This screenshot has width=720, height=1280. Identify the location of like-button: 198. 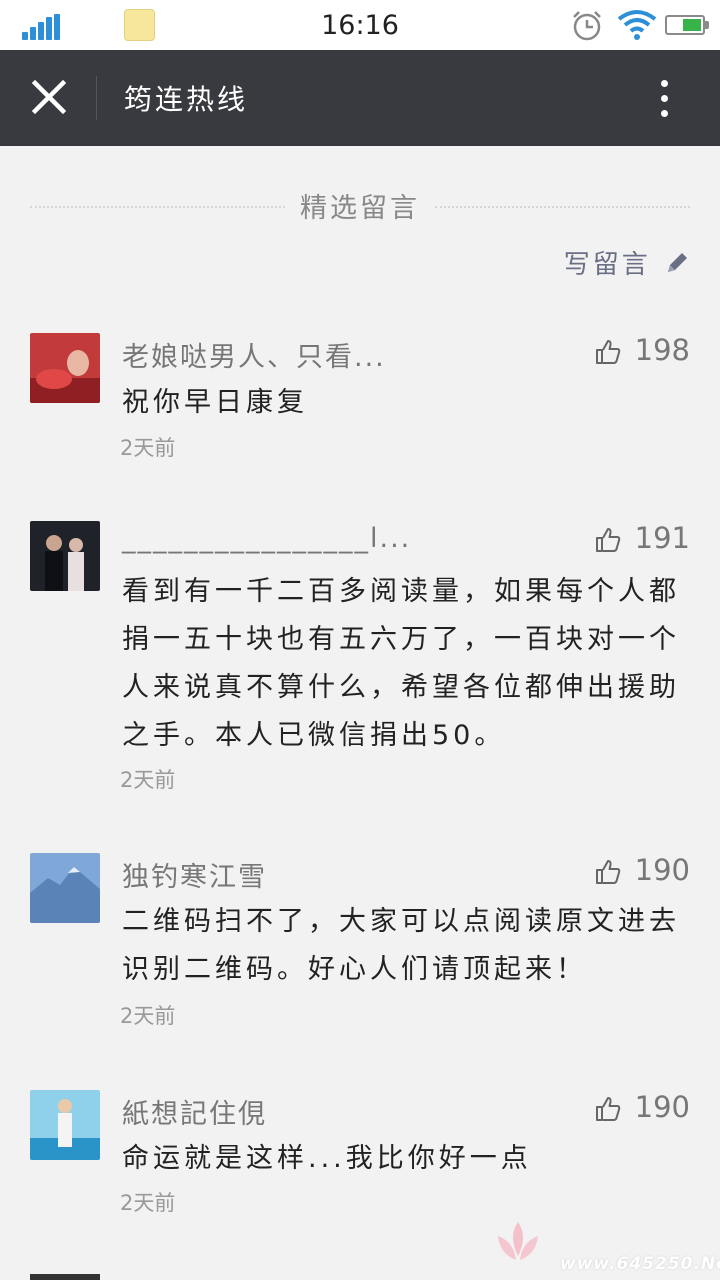
(642, 350).